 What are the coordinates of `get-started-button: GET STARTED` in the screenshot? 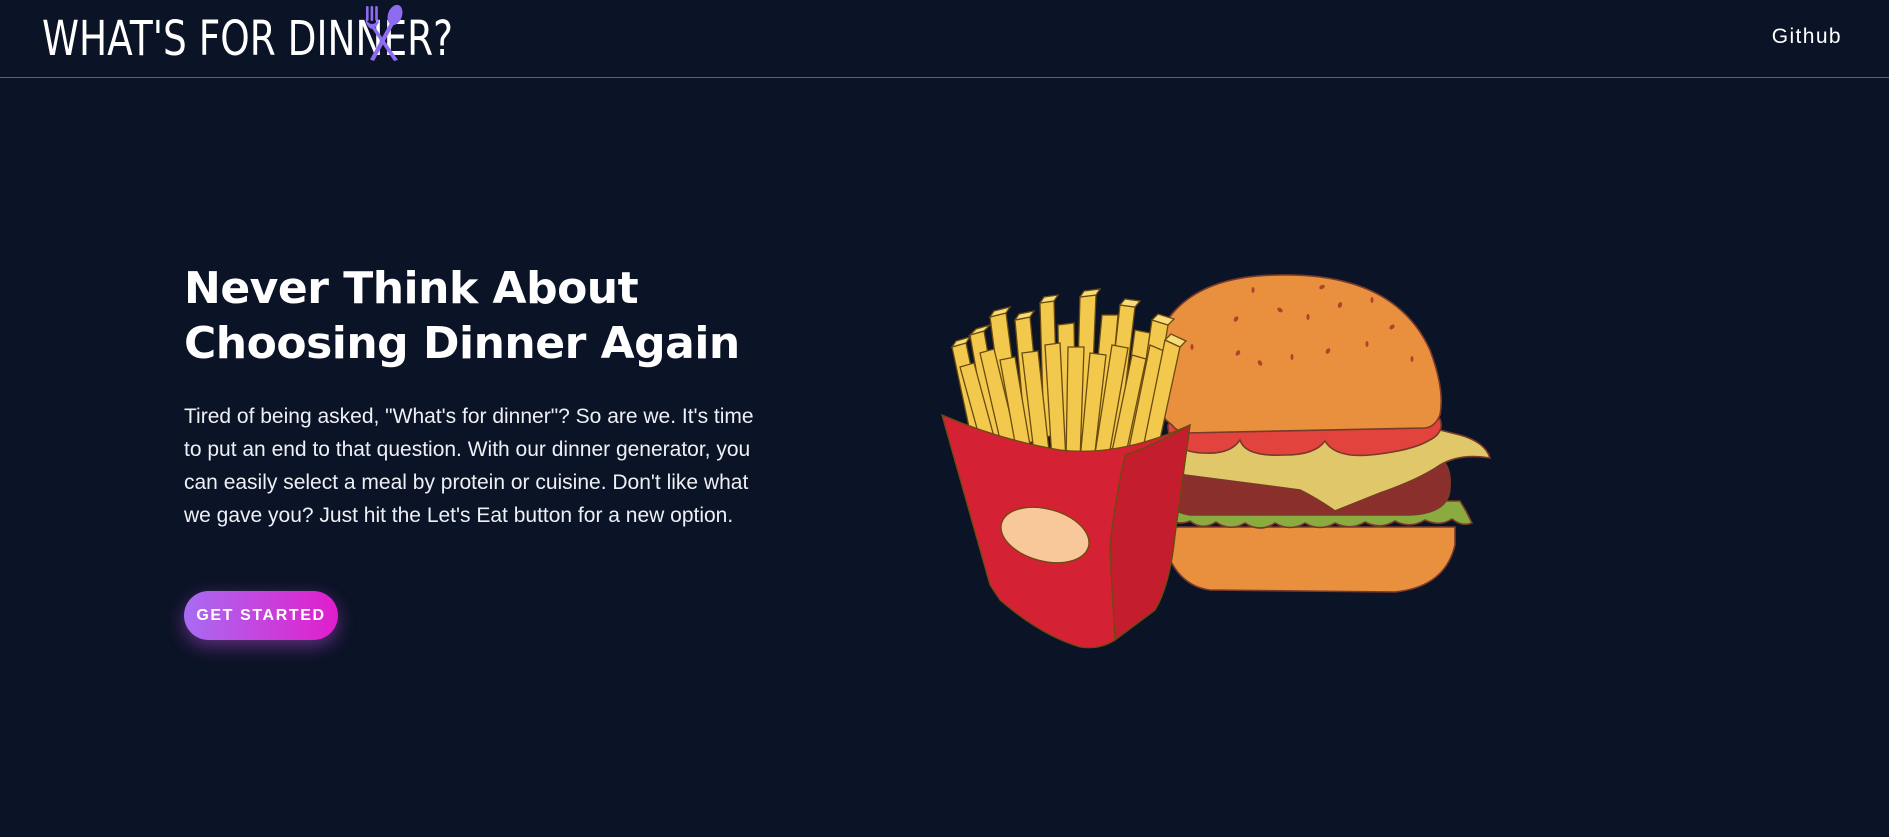 It's located at (261, 615).